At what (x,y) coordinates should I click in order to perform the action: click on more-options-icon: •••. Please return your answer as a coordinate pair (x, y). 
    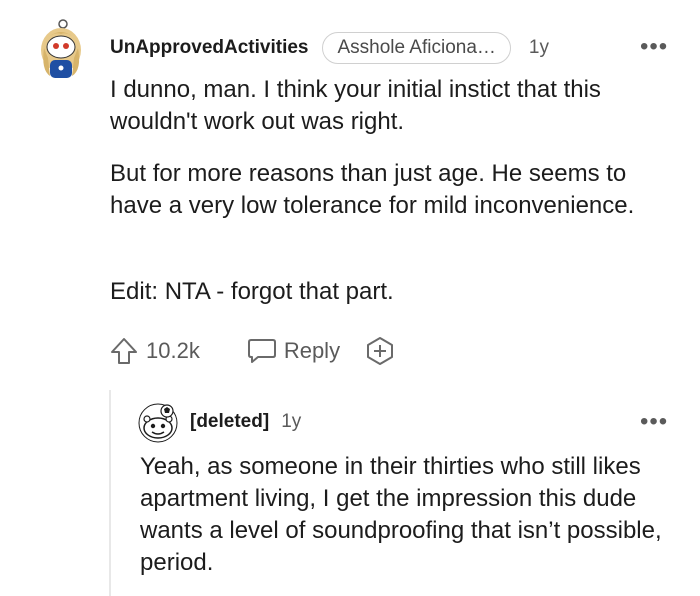
    Looking at the image, I should click on (654, 47).